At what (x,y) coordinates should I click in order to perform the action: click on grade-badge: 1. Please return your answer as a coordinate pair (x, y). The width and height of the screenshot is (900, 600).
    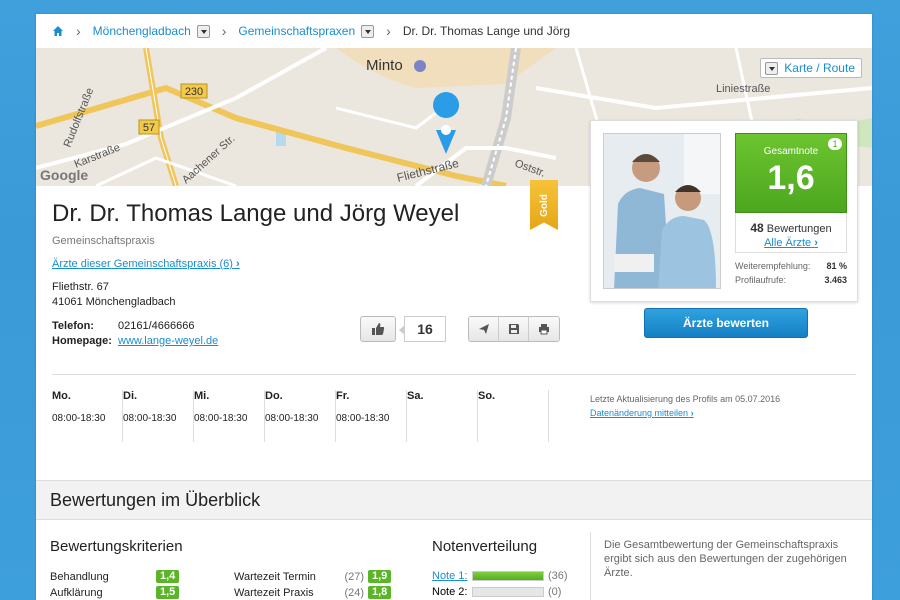
    Looking at the image, I should click on (835, 144).